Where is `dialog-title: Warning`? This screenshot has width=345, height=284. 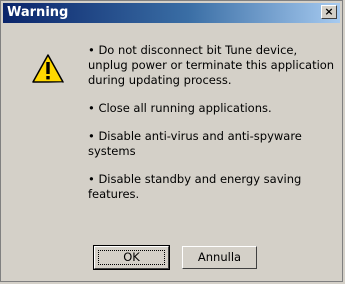
dialog-title: Warning is located at coordinates (38, 12).